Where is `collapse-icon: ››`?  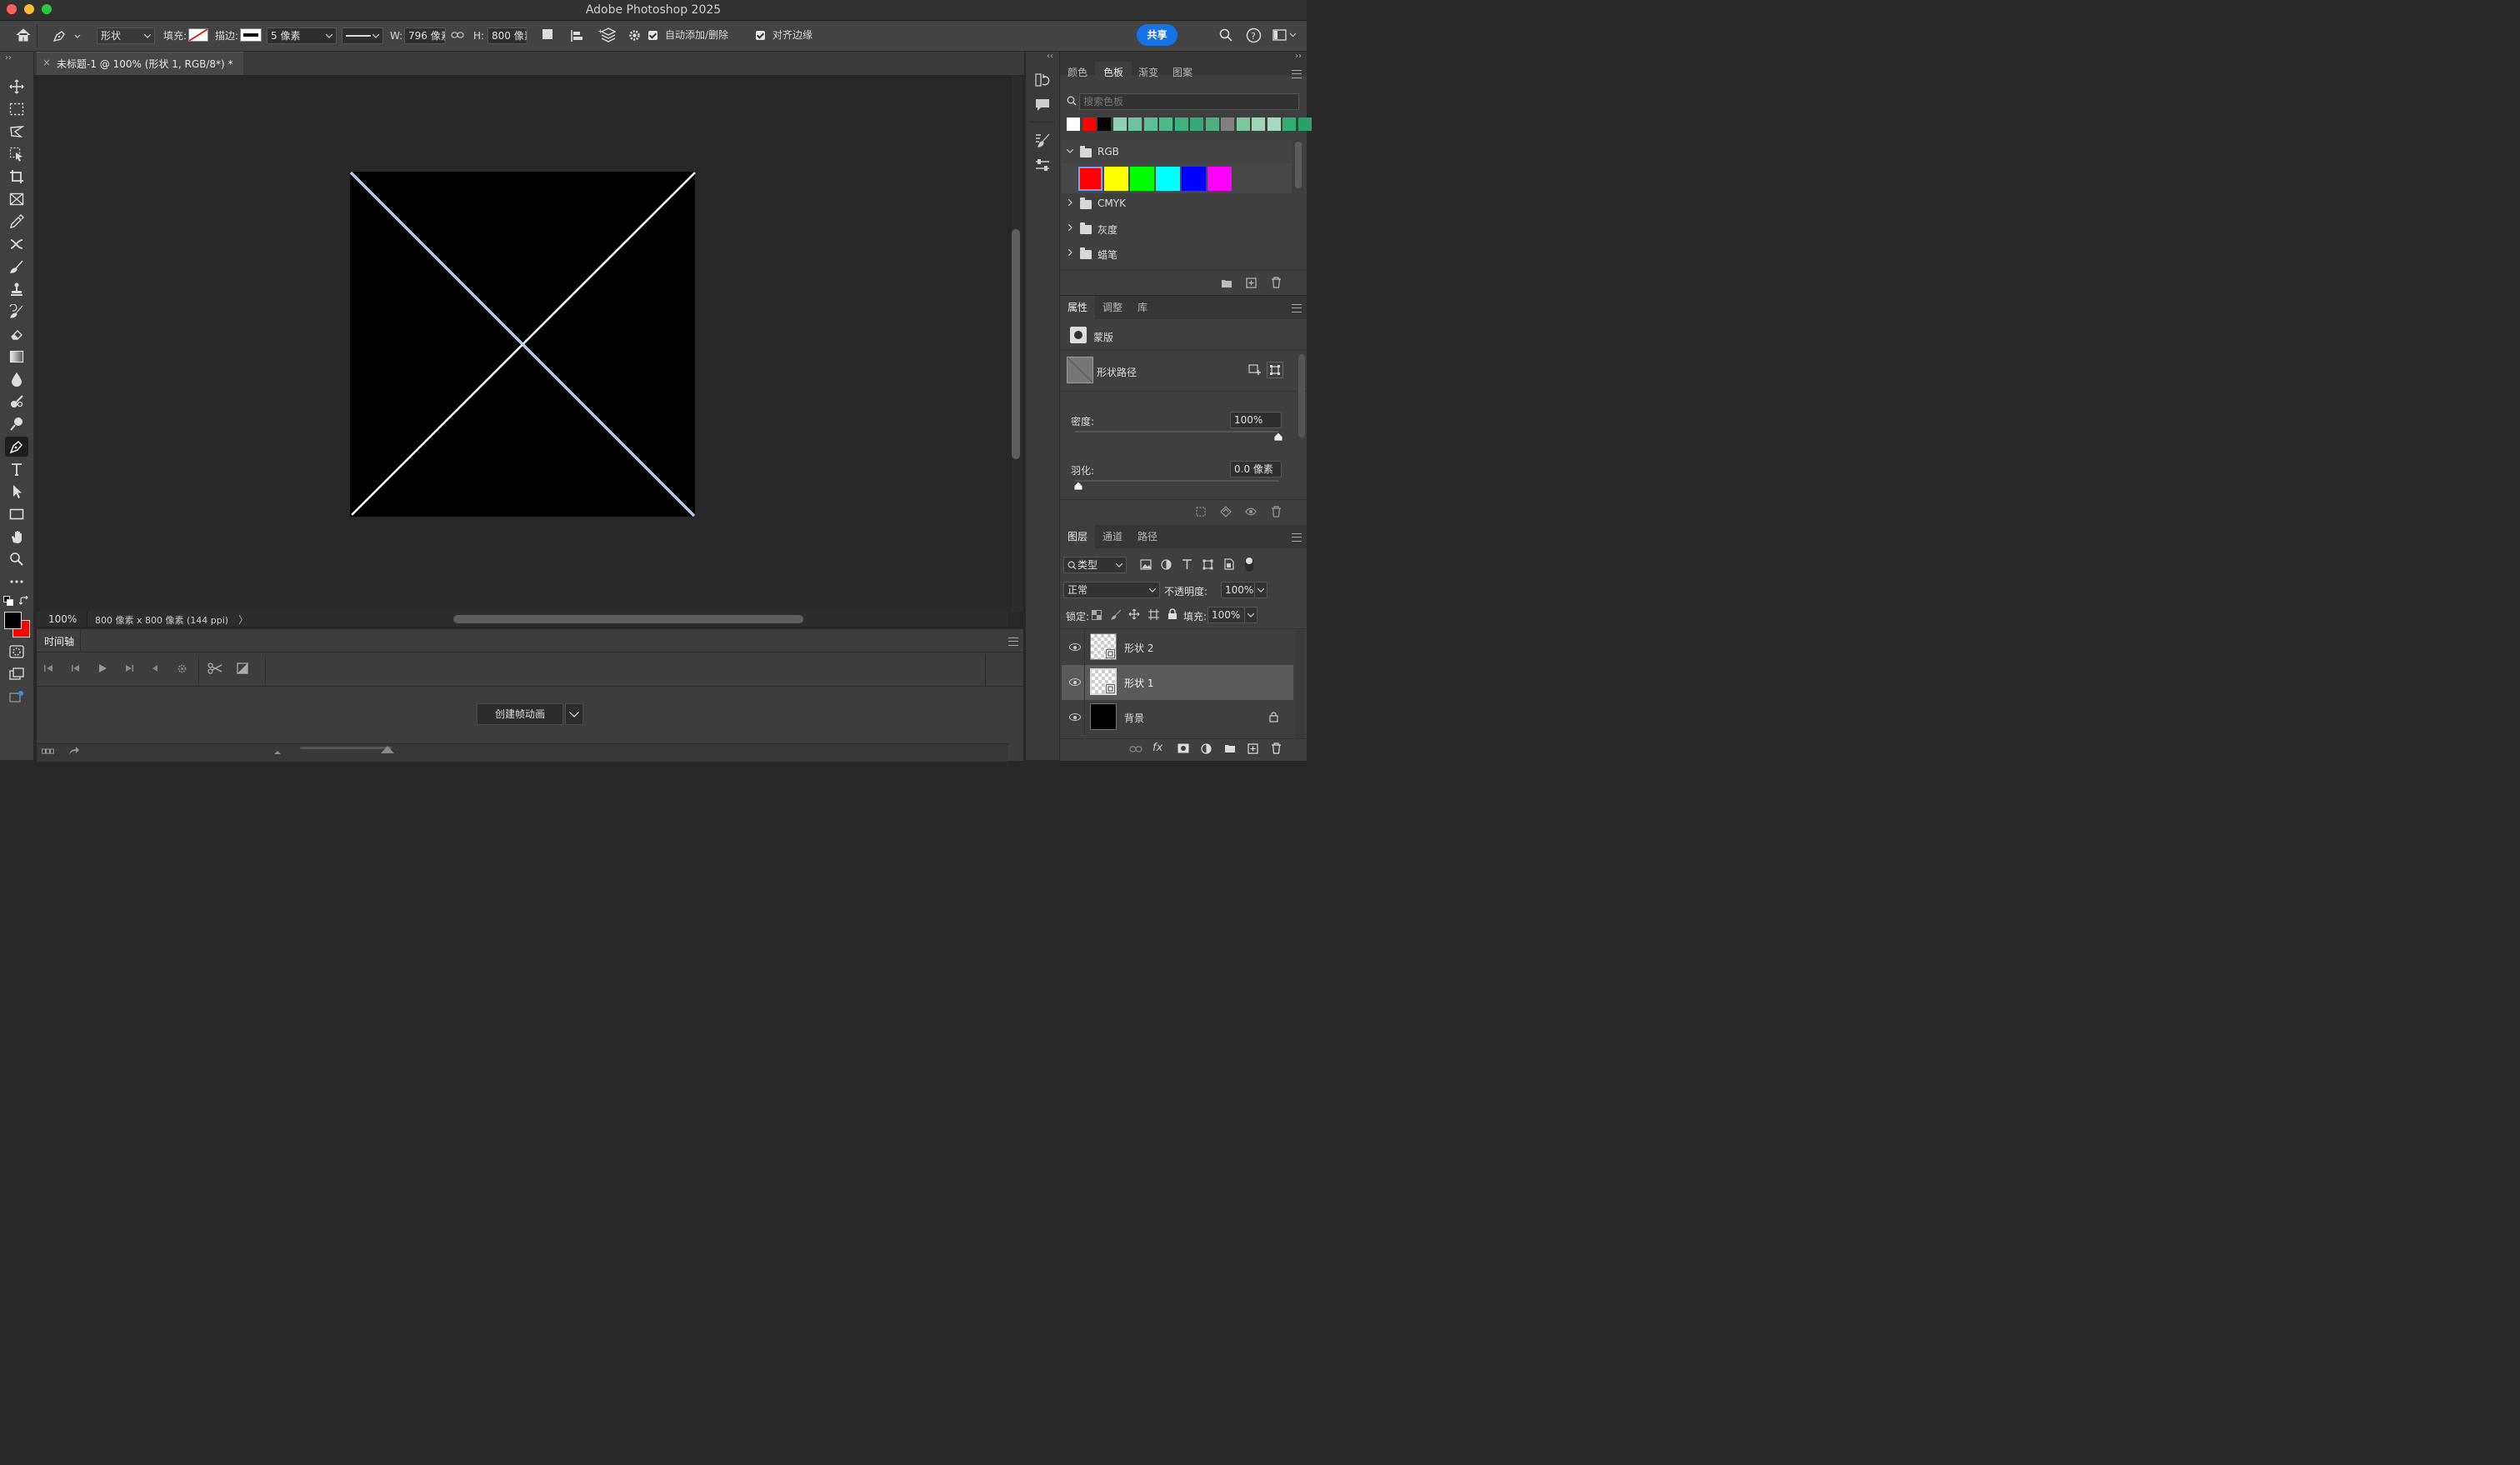 collapse-icon: ›› is located at coordinates (8, 57).